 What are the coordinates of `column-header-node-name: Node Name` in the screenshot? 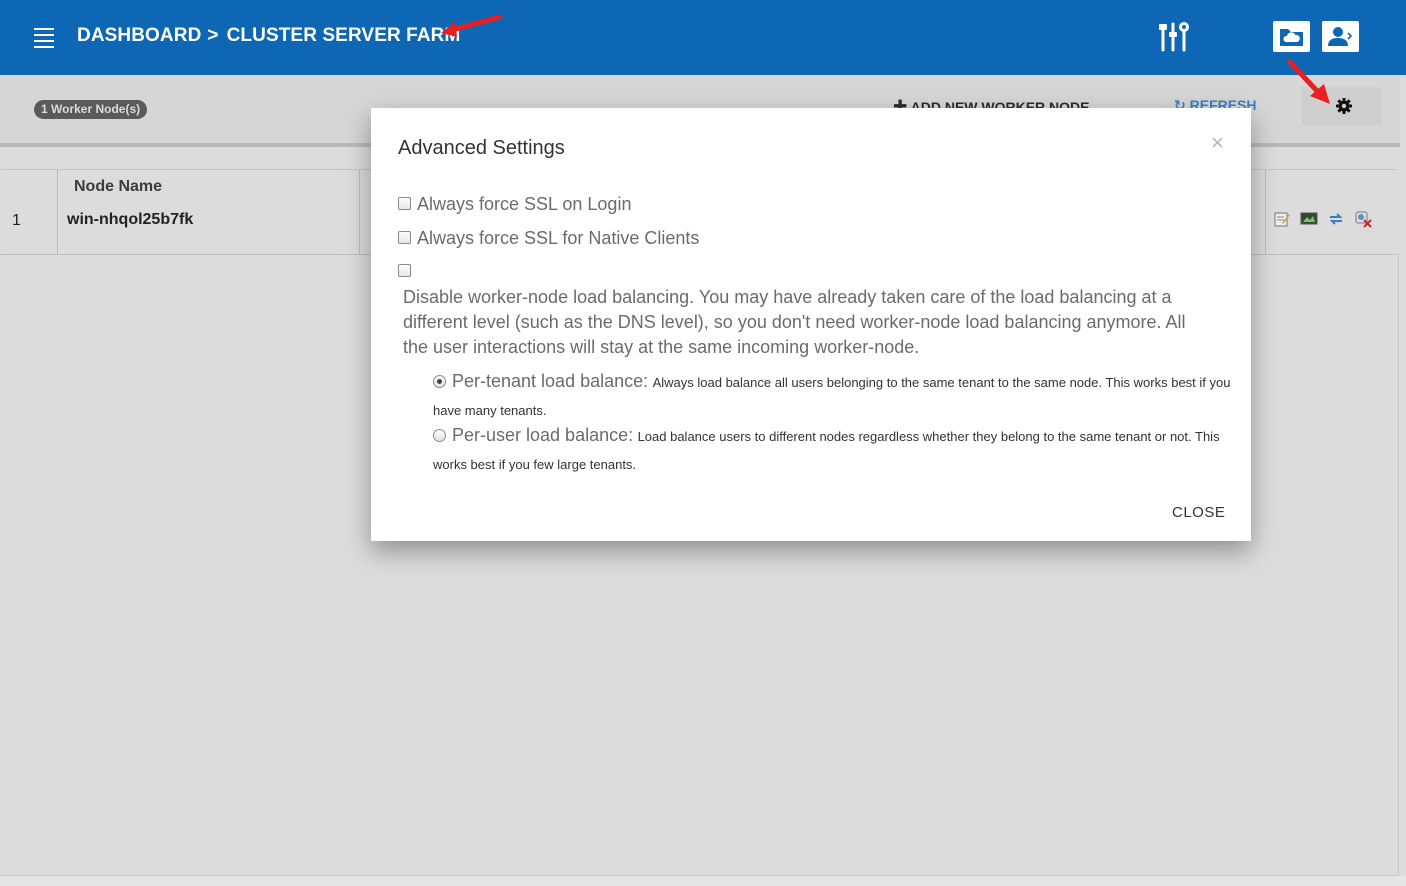 It's located at (118, 187).